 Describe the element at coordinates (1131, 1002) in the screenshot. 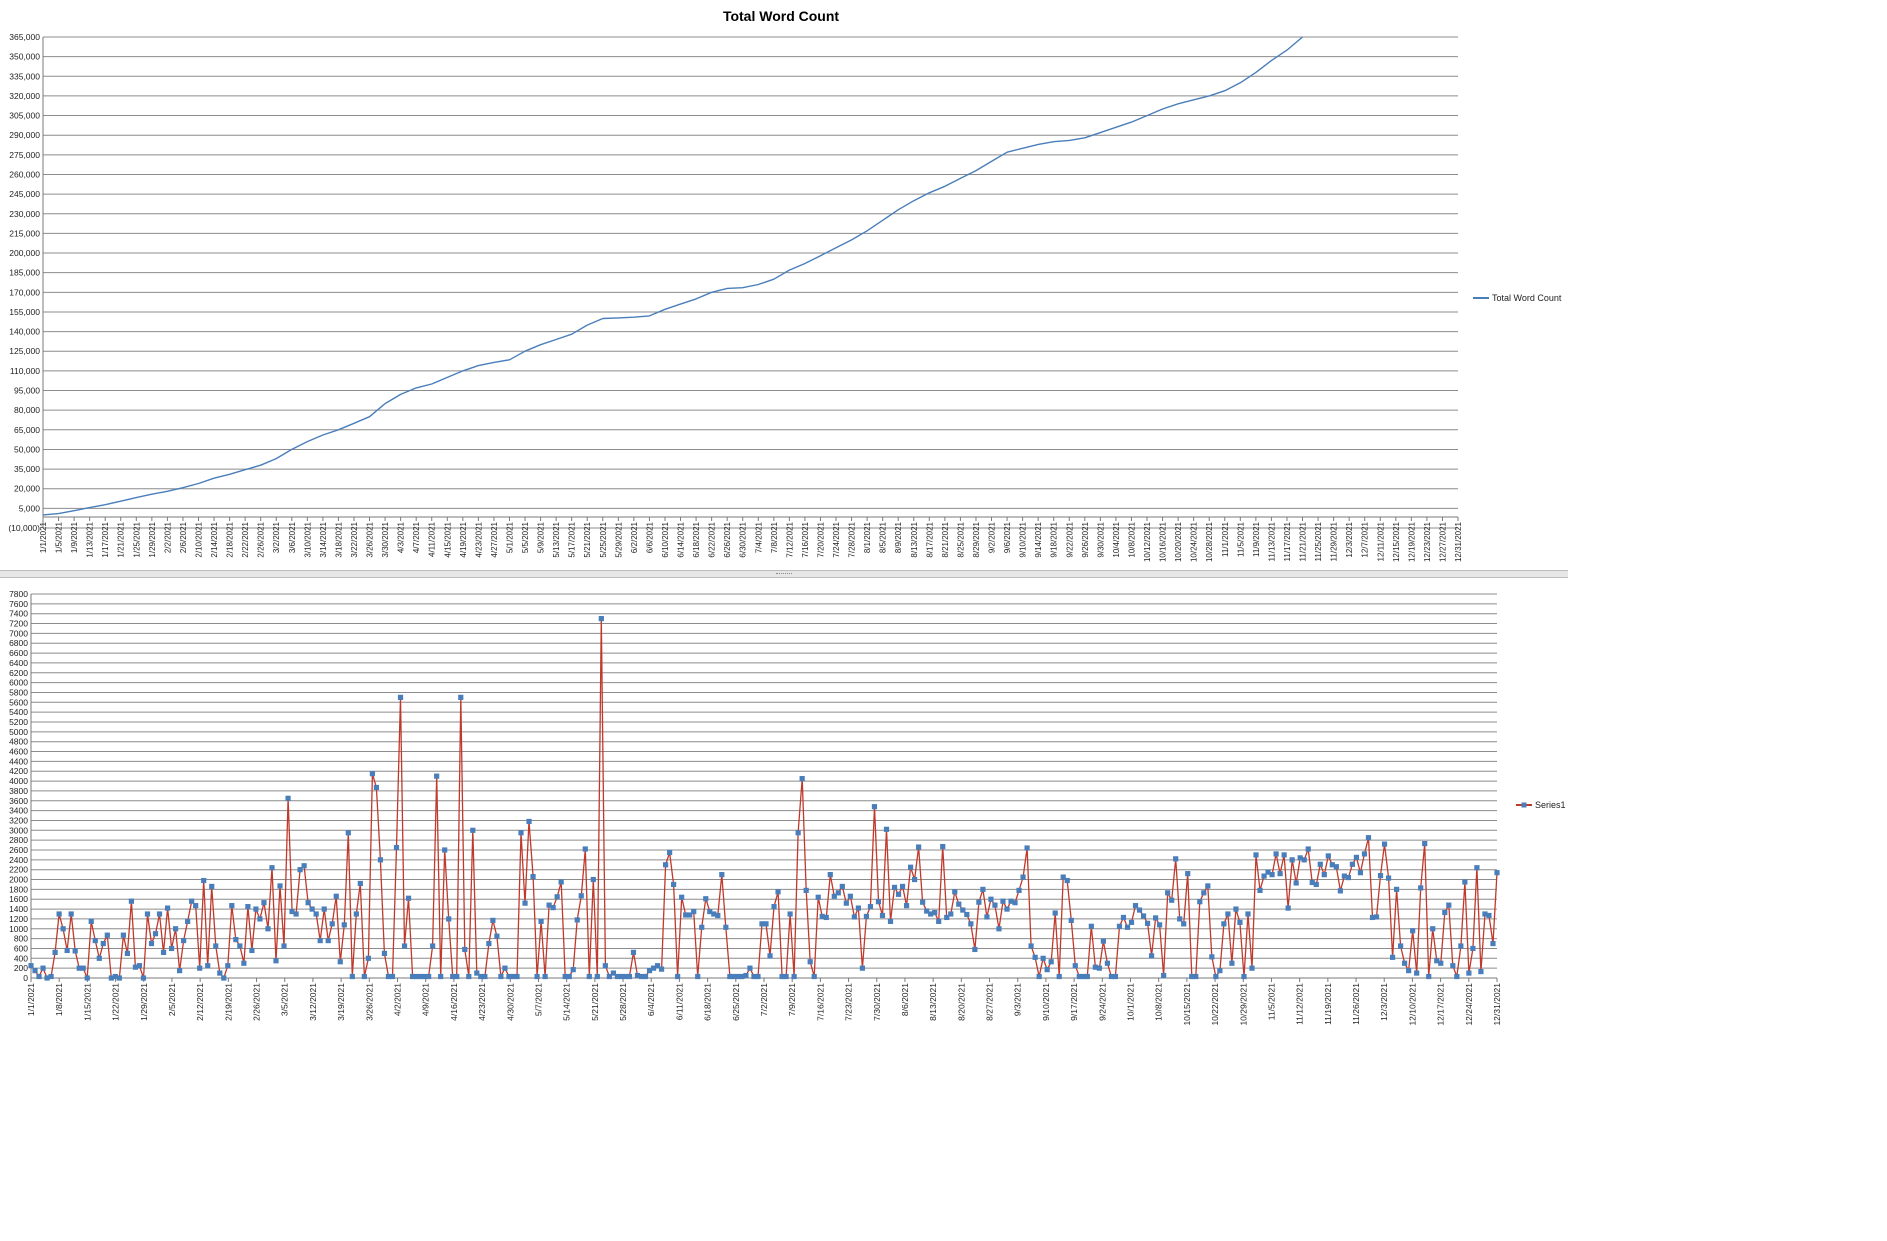

I see `x-tick-label: 10/1/2021` at that location.